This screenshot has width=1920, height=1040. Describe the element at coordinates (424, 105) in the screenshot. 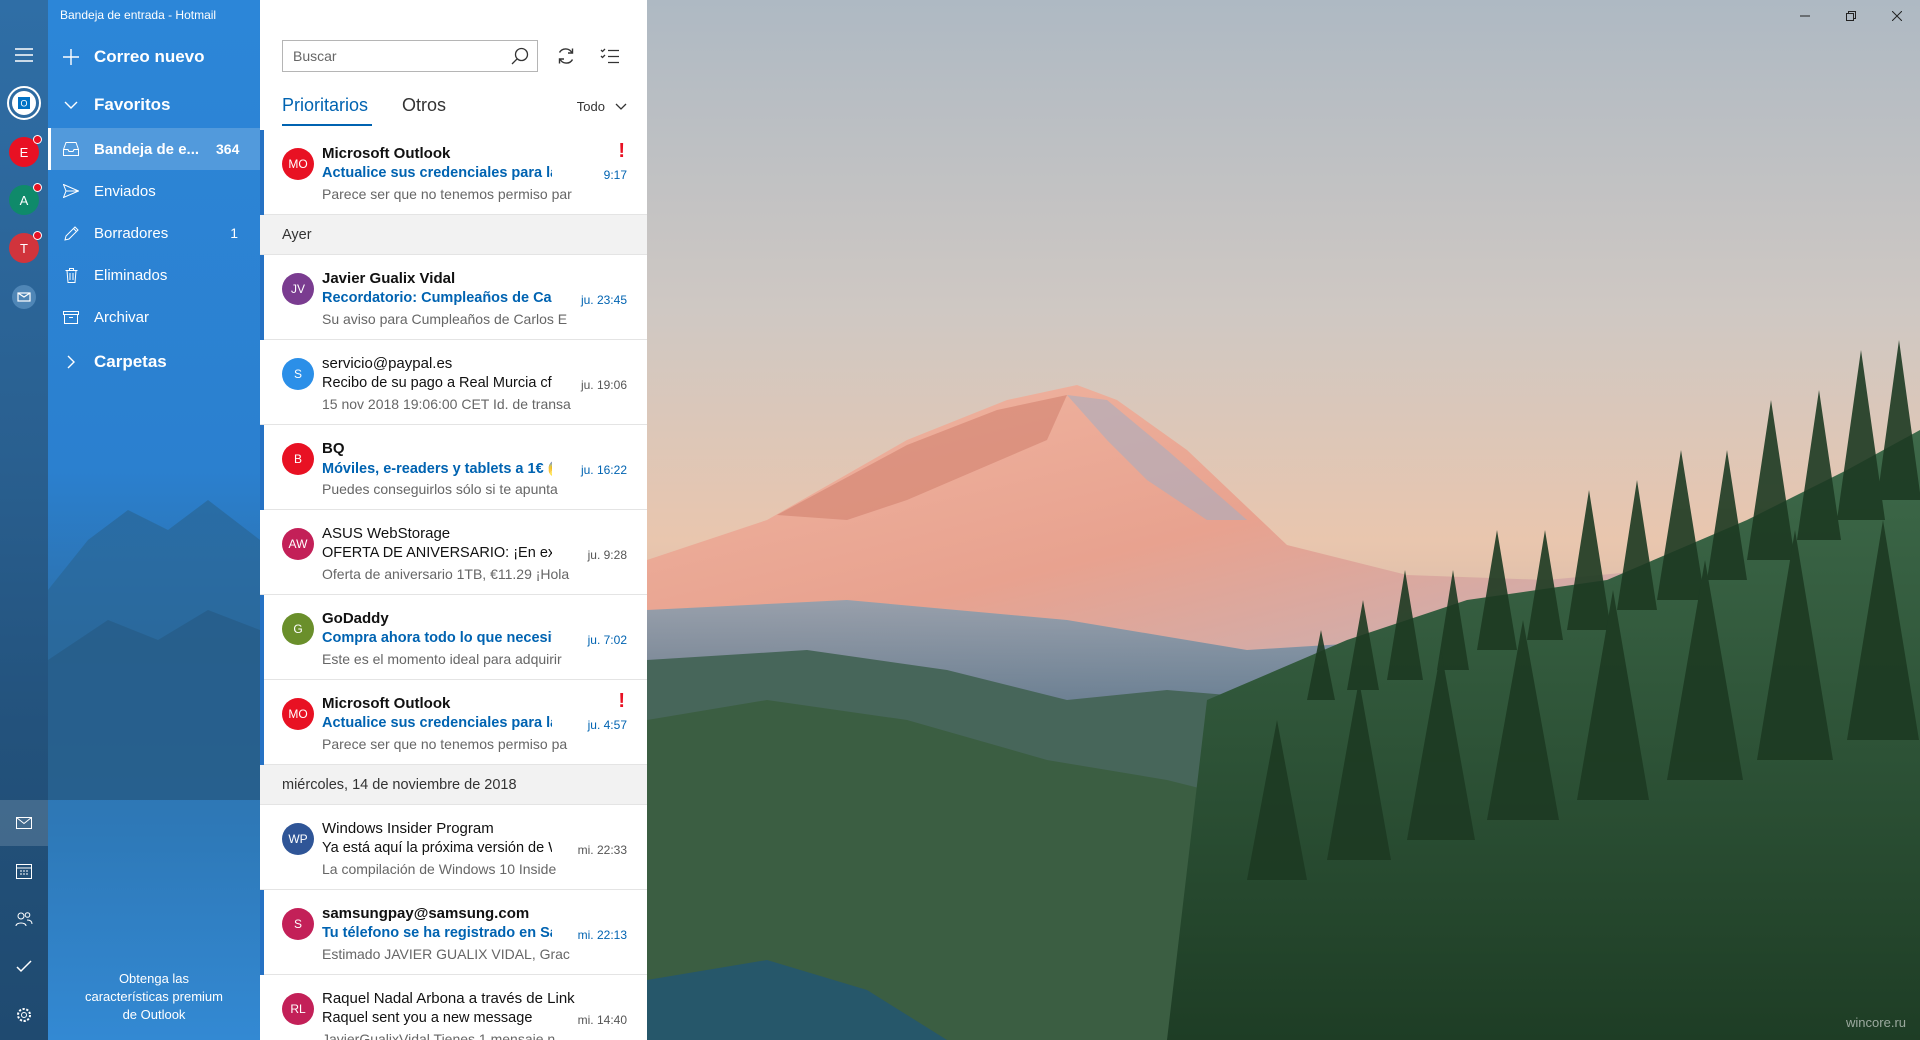

I see `tab-otros: Otros` at that location.